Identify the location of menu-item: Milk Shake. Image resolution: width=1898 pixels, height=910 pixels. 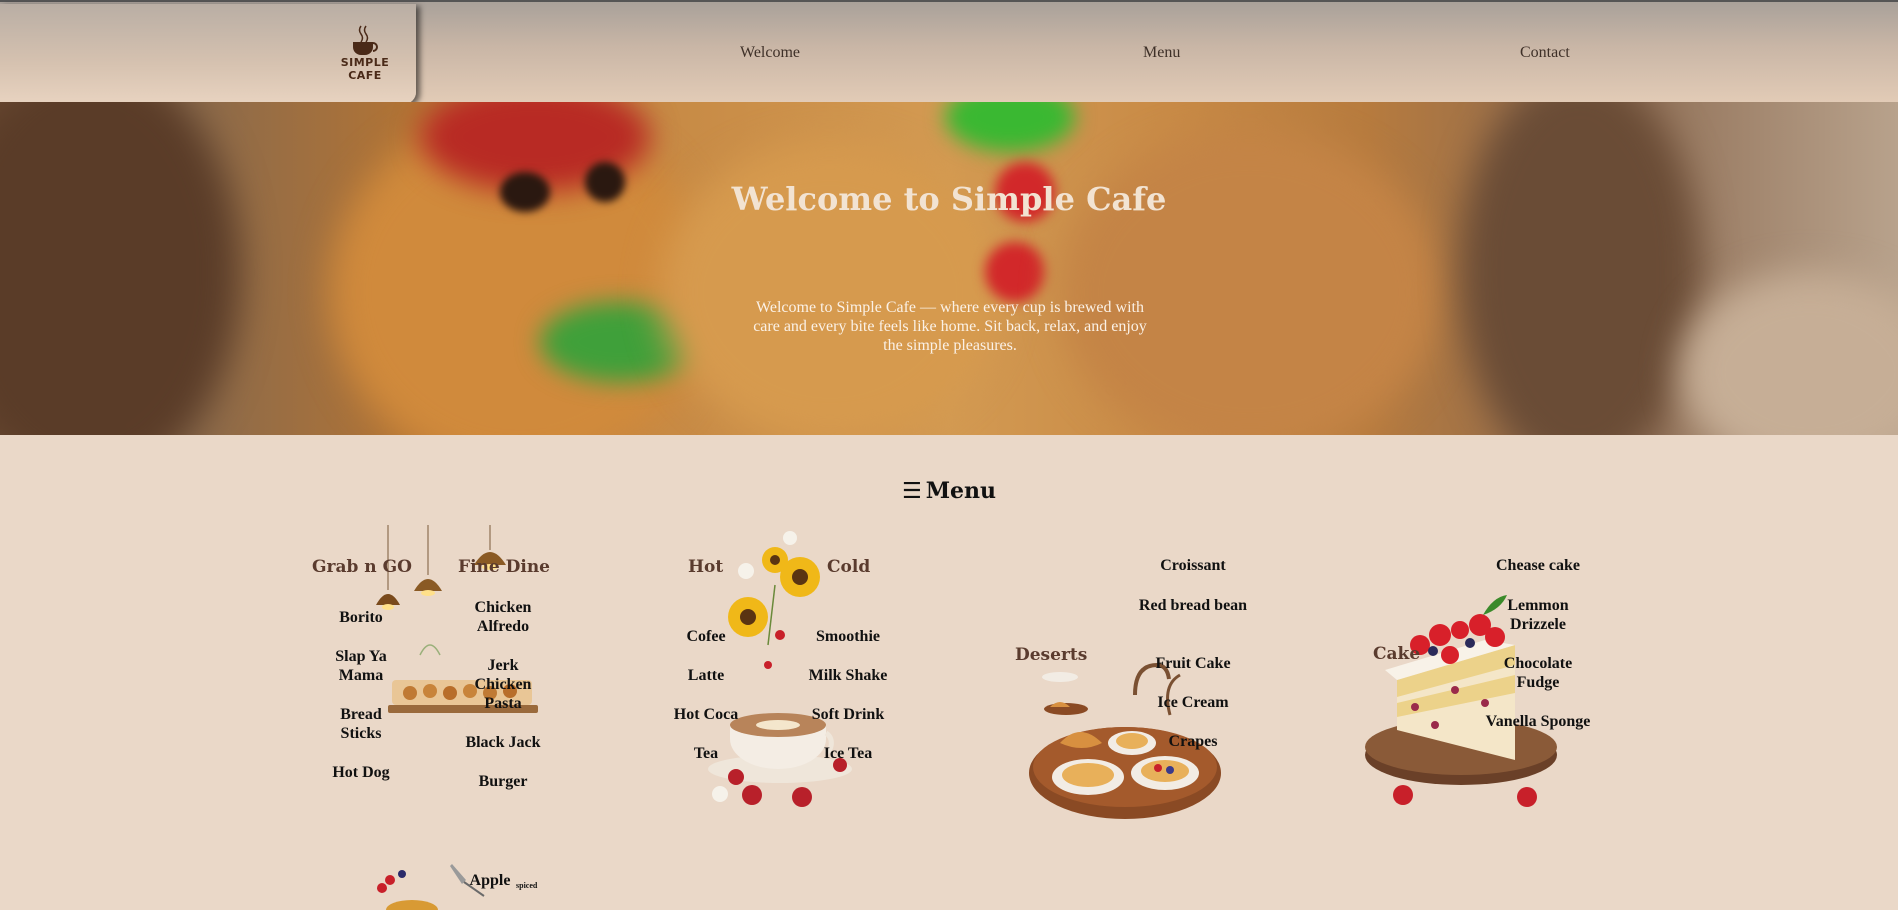
(848, 675).